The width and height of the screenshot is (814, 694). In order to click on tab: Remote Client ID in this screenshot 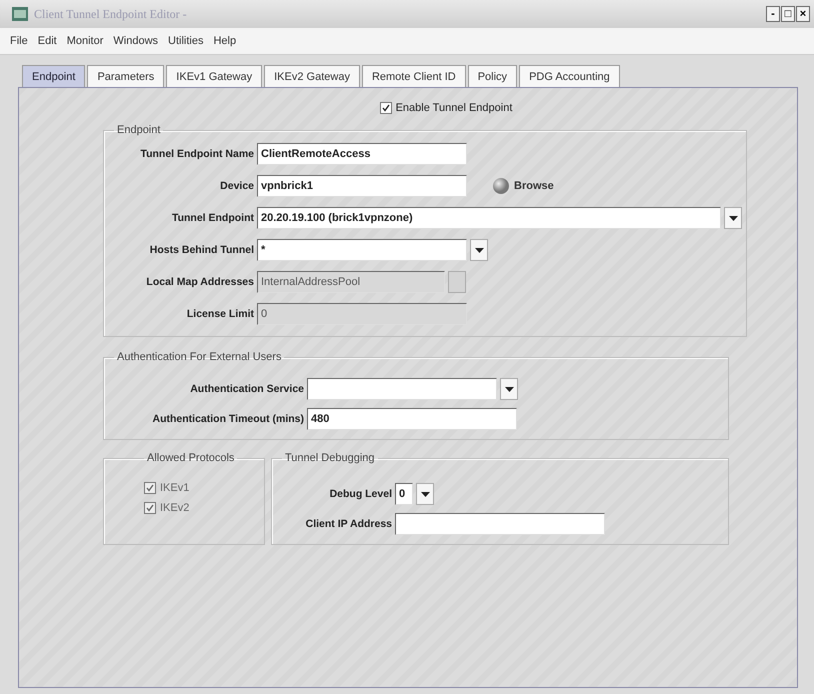, I will do `click(414, 76)`.